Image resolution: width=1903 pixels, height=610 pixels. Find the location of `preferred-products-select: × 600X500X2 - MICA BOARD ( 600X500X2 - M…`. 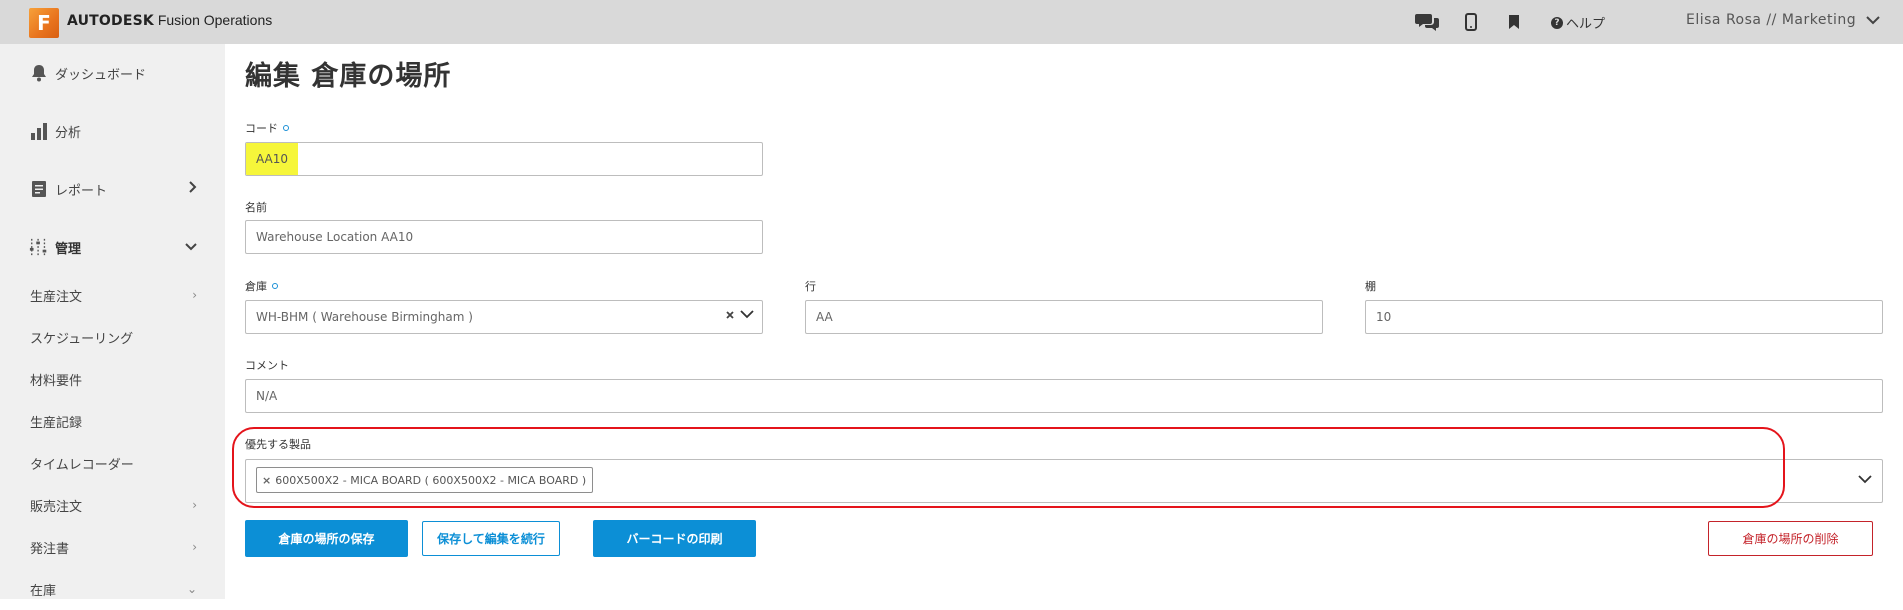

preferred-products-select: × 600X500X2 - MICA BOARD ( 600X500X2 - M… is located at coordinates (1064, 481).